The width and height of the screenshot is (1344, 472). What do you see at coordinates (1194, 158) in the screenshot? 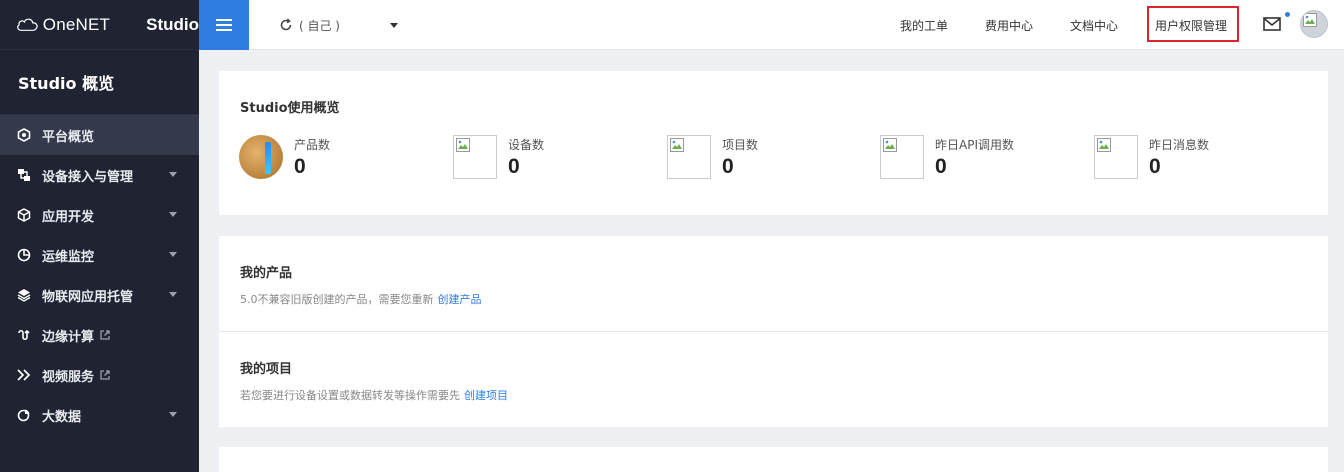
I see `stat-messages: 昨日消息数 0` at bounding box center [1194, 158].